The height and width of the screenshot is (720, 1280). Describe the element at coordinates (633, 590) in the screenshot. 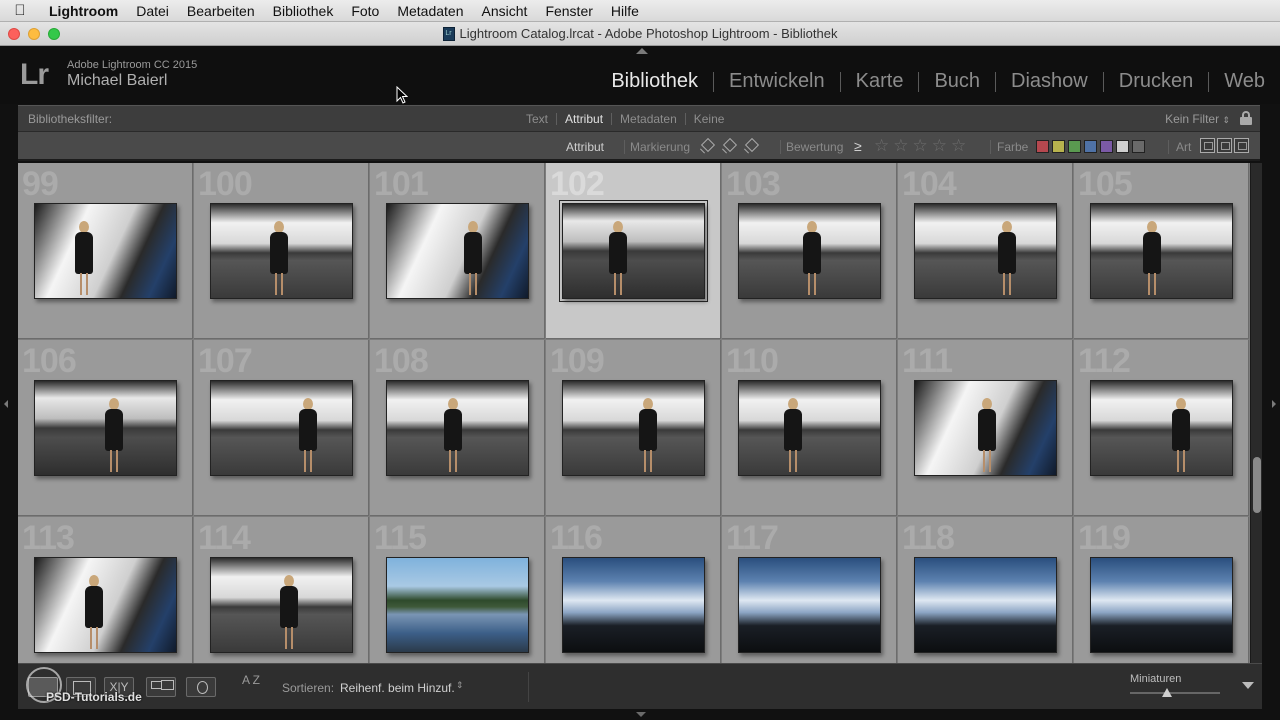

I see `grid-cell: 116` at that location.